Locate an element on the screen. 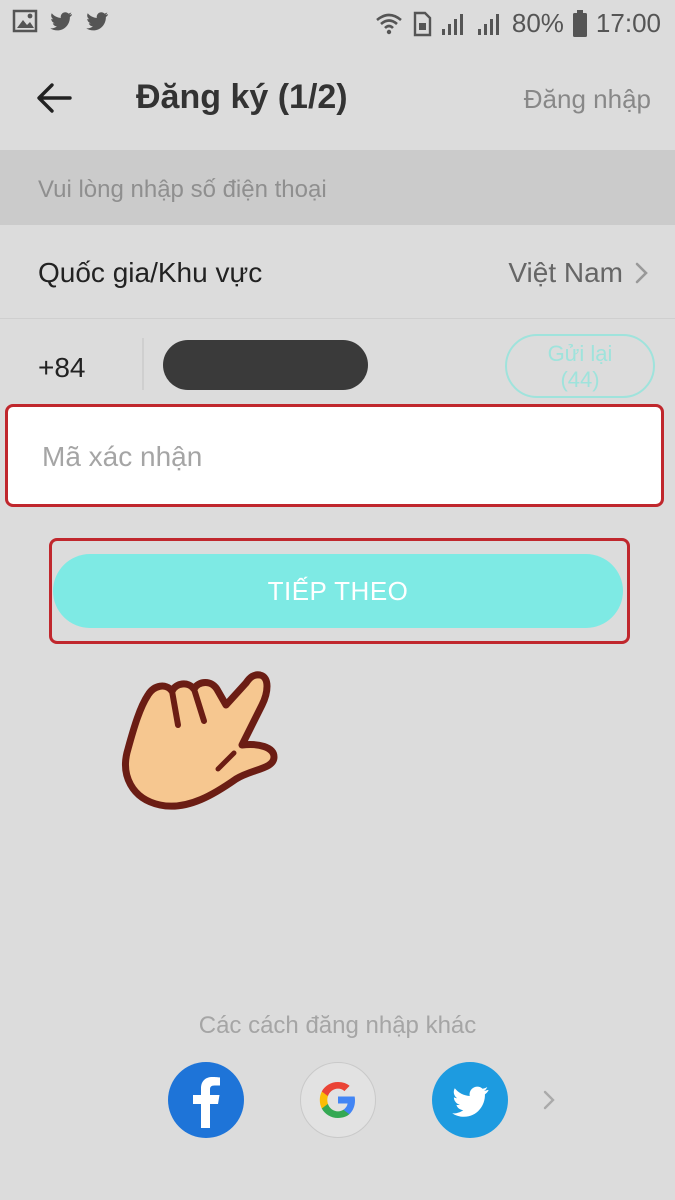 Image resolution: width=675 pixels, height=1200 pixels. image-icon is located at coordinates (25, 21).